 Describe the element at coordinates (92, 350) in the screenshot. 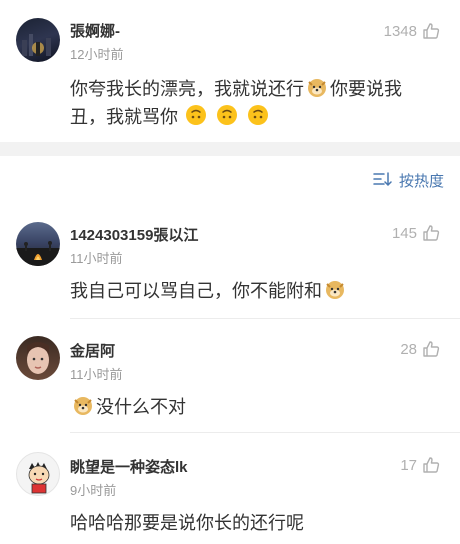

I see `username: 金居阿` at that location.